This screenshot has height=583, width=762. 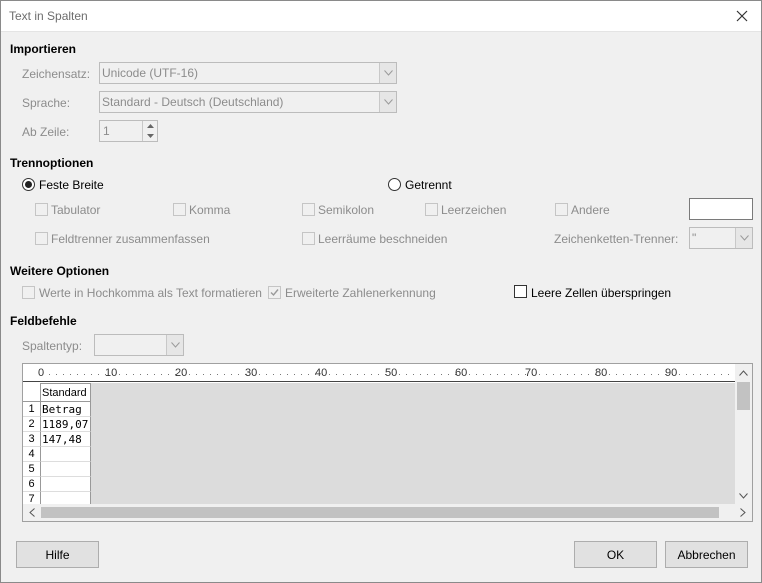 I want to click on string-delimiter-label: Zeichenketten-Trenner:, so click(x=616, y=239).